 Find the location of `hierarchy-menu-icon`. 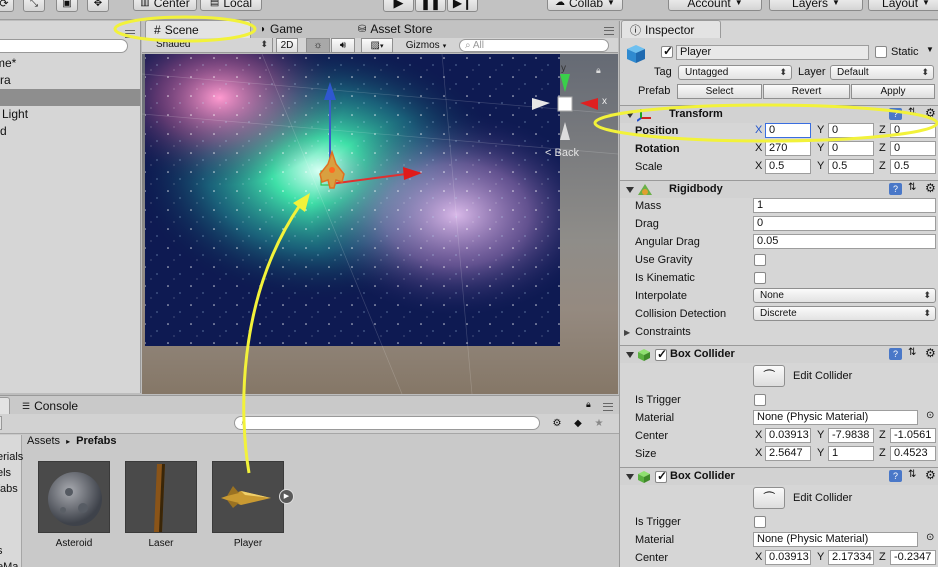

hierarchy-menu-icon is located at coordinates (130, 34).